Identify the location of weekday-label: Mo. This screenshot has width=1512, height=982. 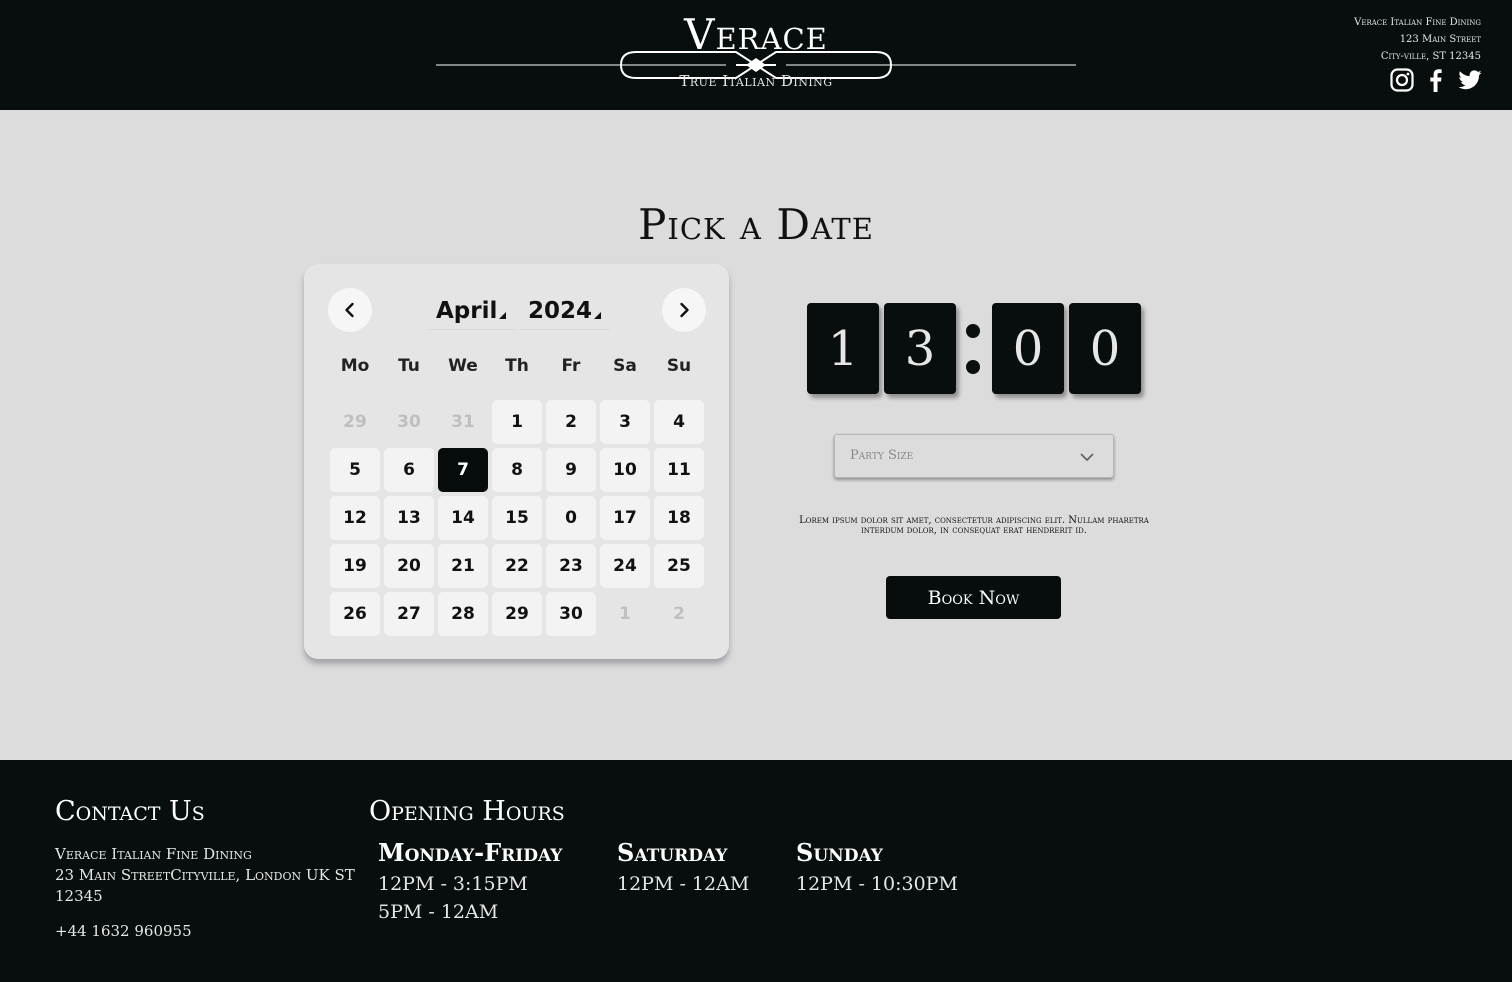
(355, 366).